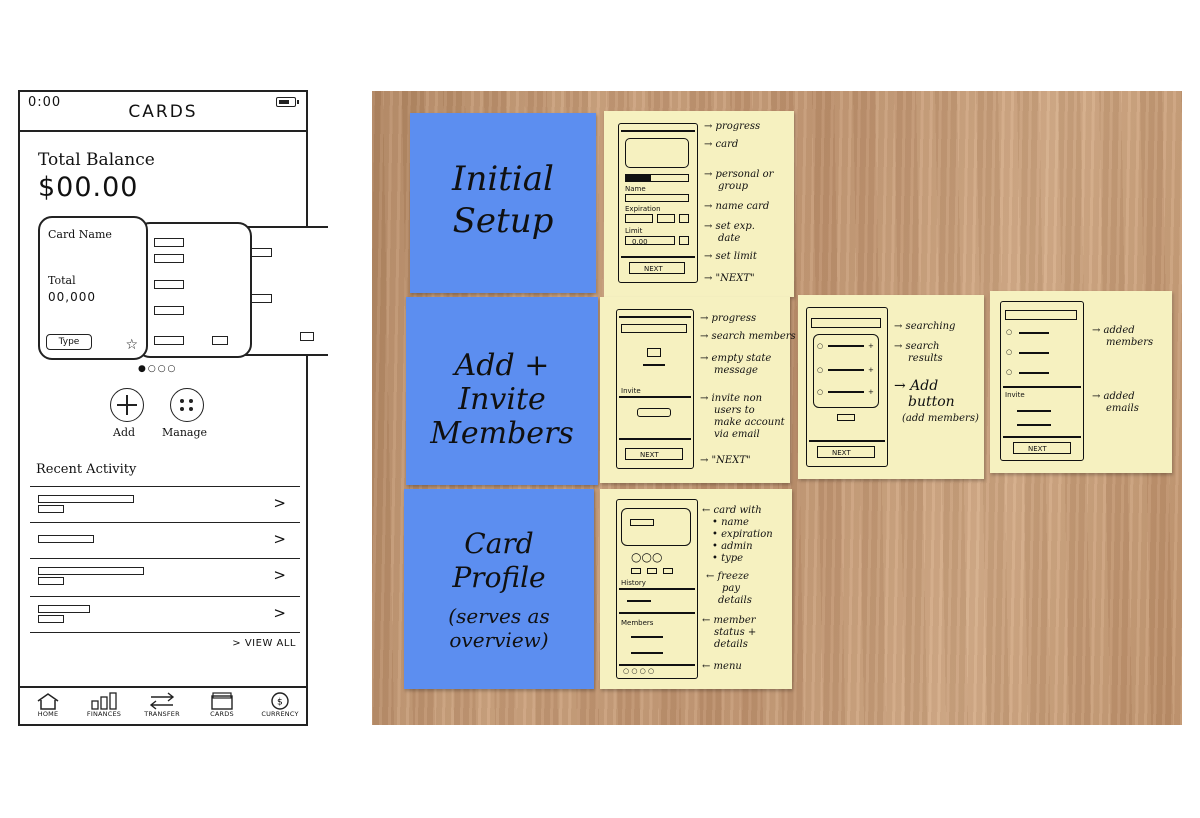 This screenshot has width=1200, height=818. I want to click on section-title-line: Card, so click(499, 543).